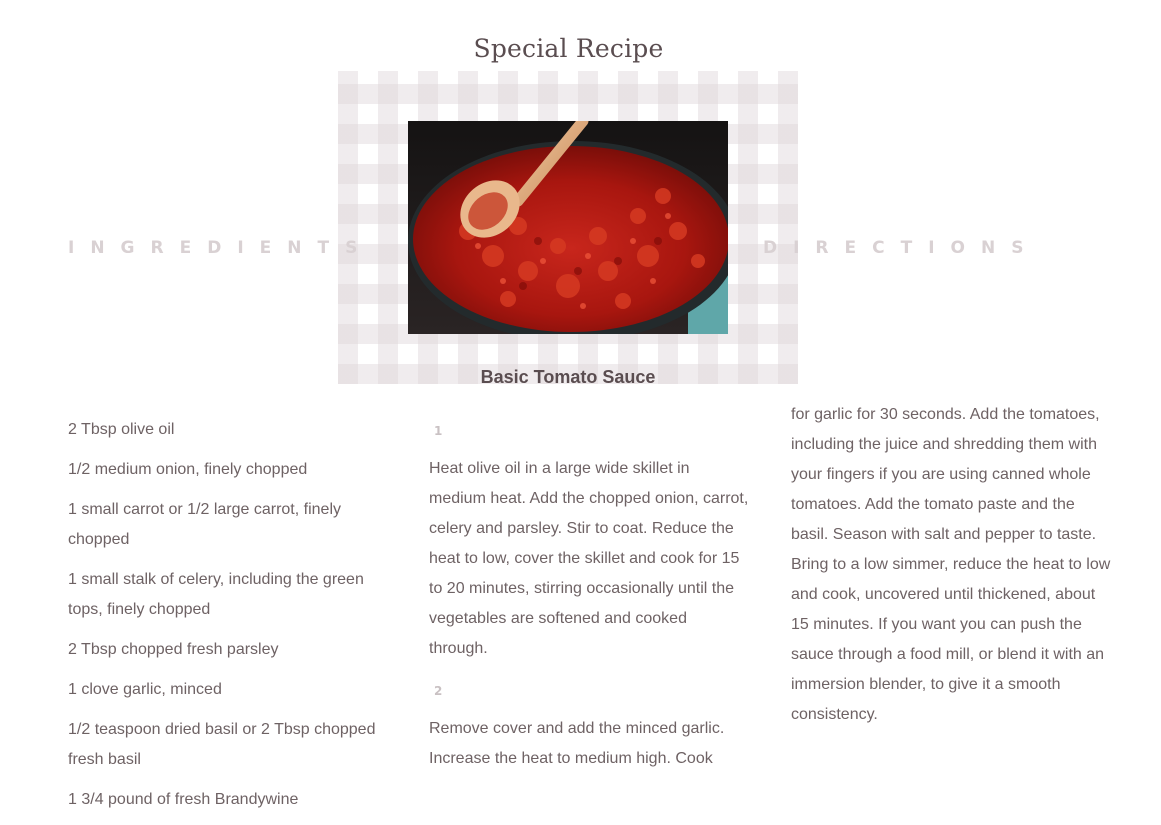 The width and height of the screenshot is (1161, 825). What do you see at coordinates (568, 48) in the screenshot?
I see `page-title: Special Recipe` at bounding box center [568, 48].